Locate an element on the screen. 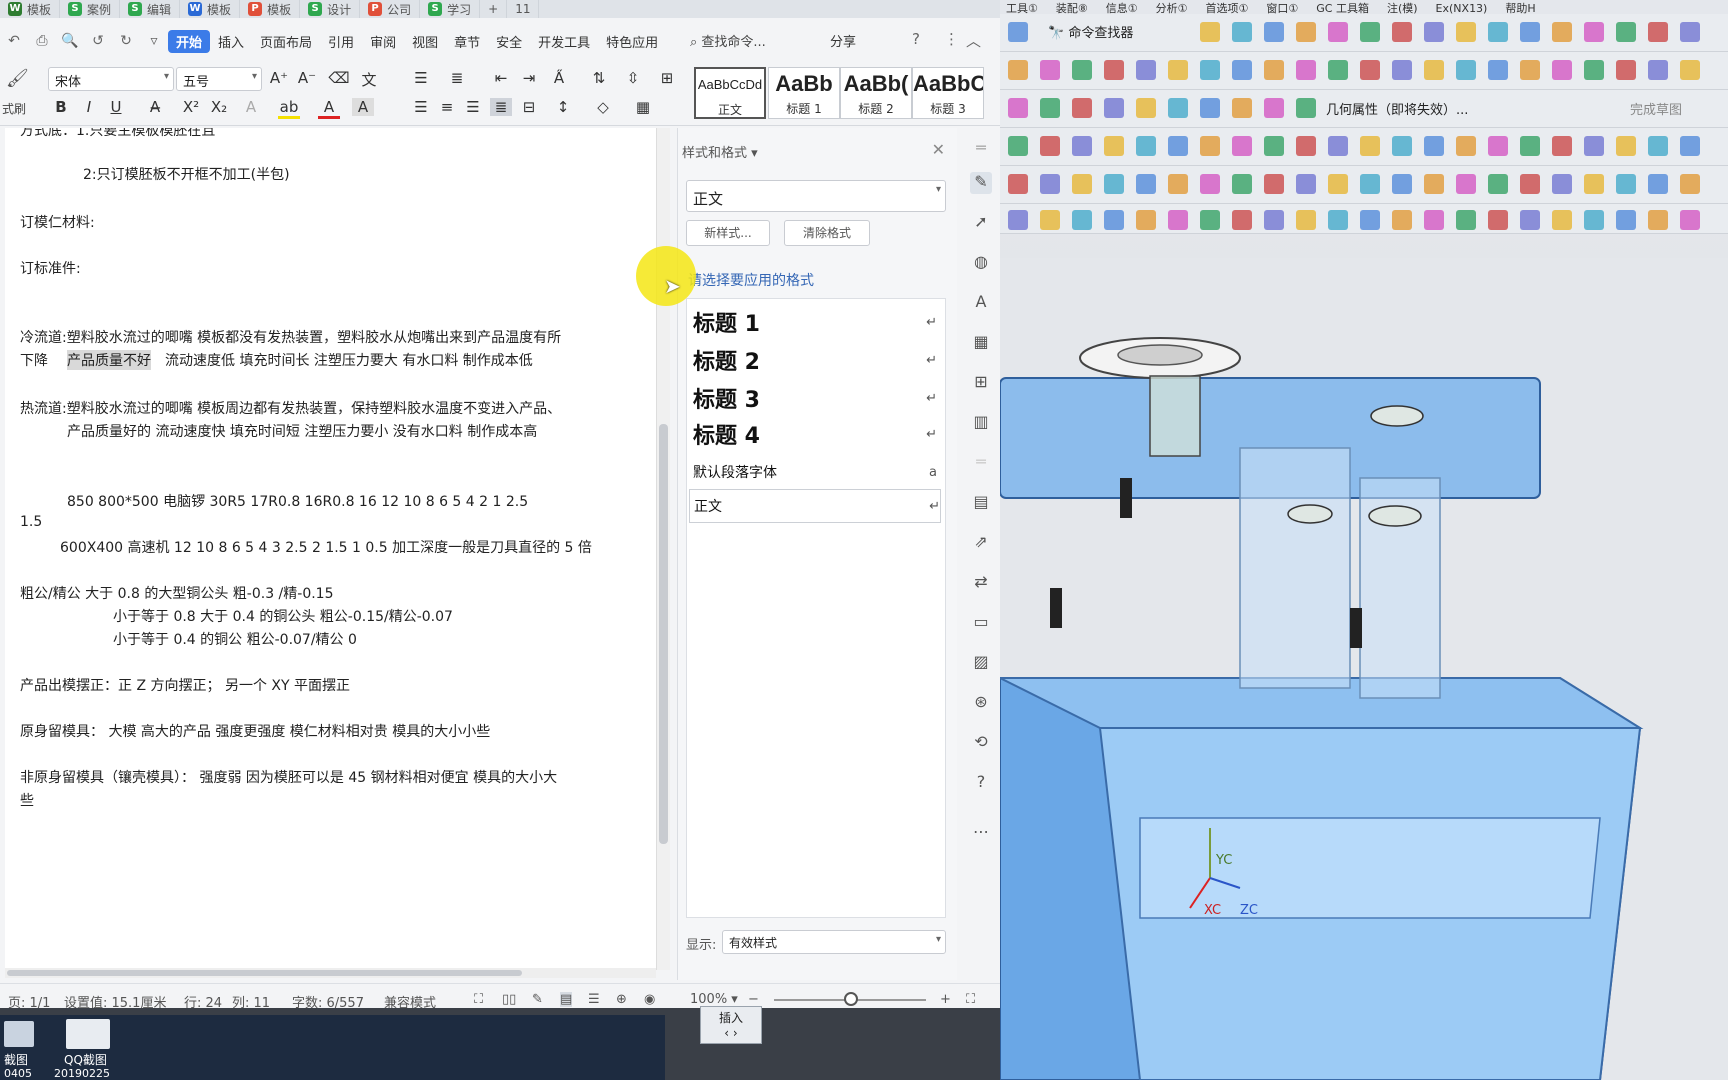 This screenshot has height=1080, width=1728. menu-1: 插入 is located at coordinates (231, 41).